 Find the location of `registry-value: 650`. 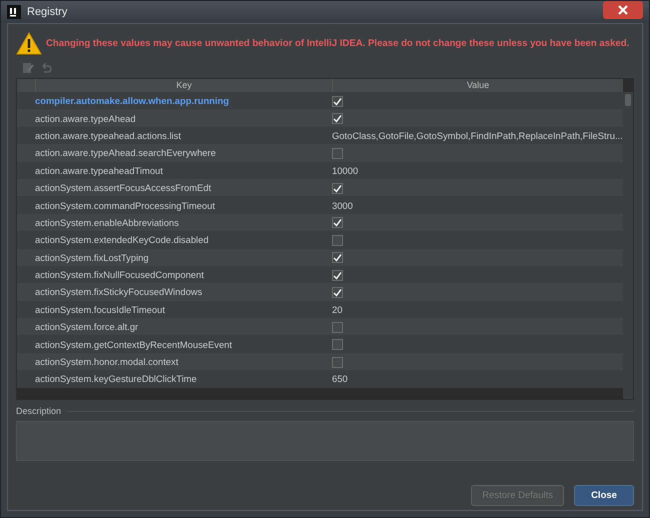

registry-value: 650 is located at coordinates (340, 378).